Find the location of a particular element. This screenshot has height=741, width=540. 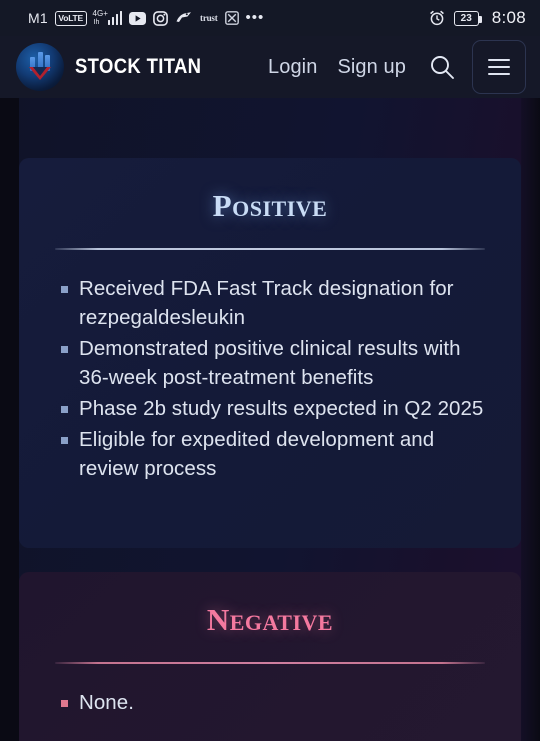

brand-home-link: STOCK TITAN is located at coordinates (117, 67).